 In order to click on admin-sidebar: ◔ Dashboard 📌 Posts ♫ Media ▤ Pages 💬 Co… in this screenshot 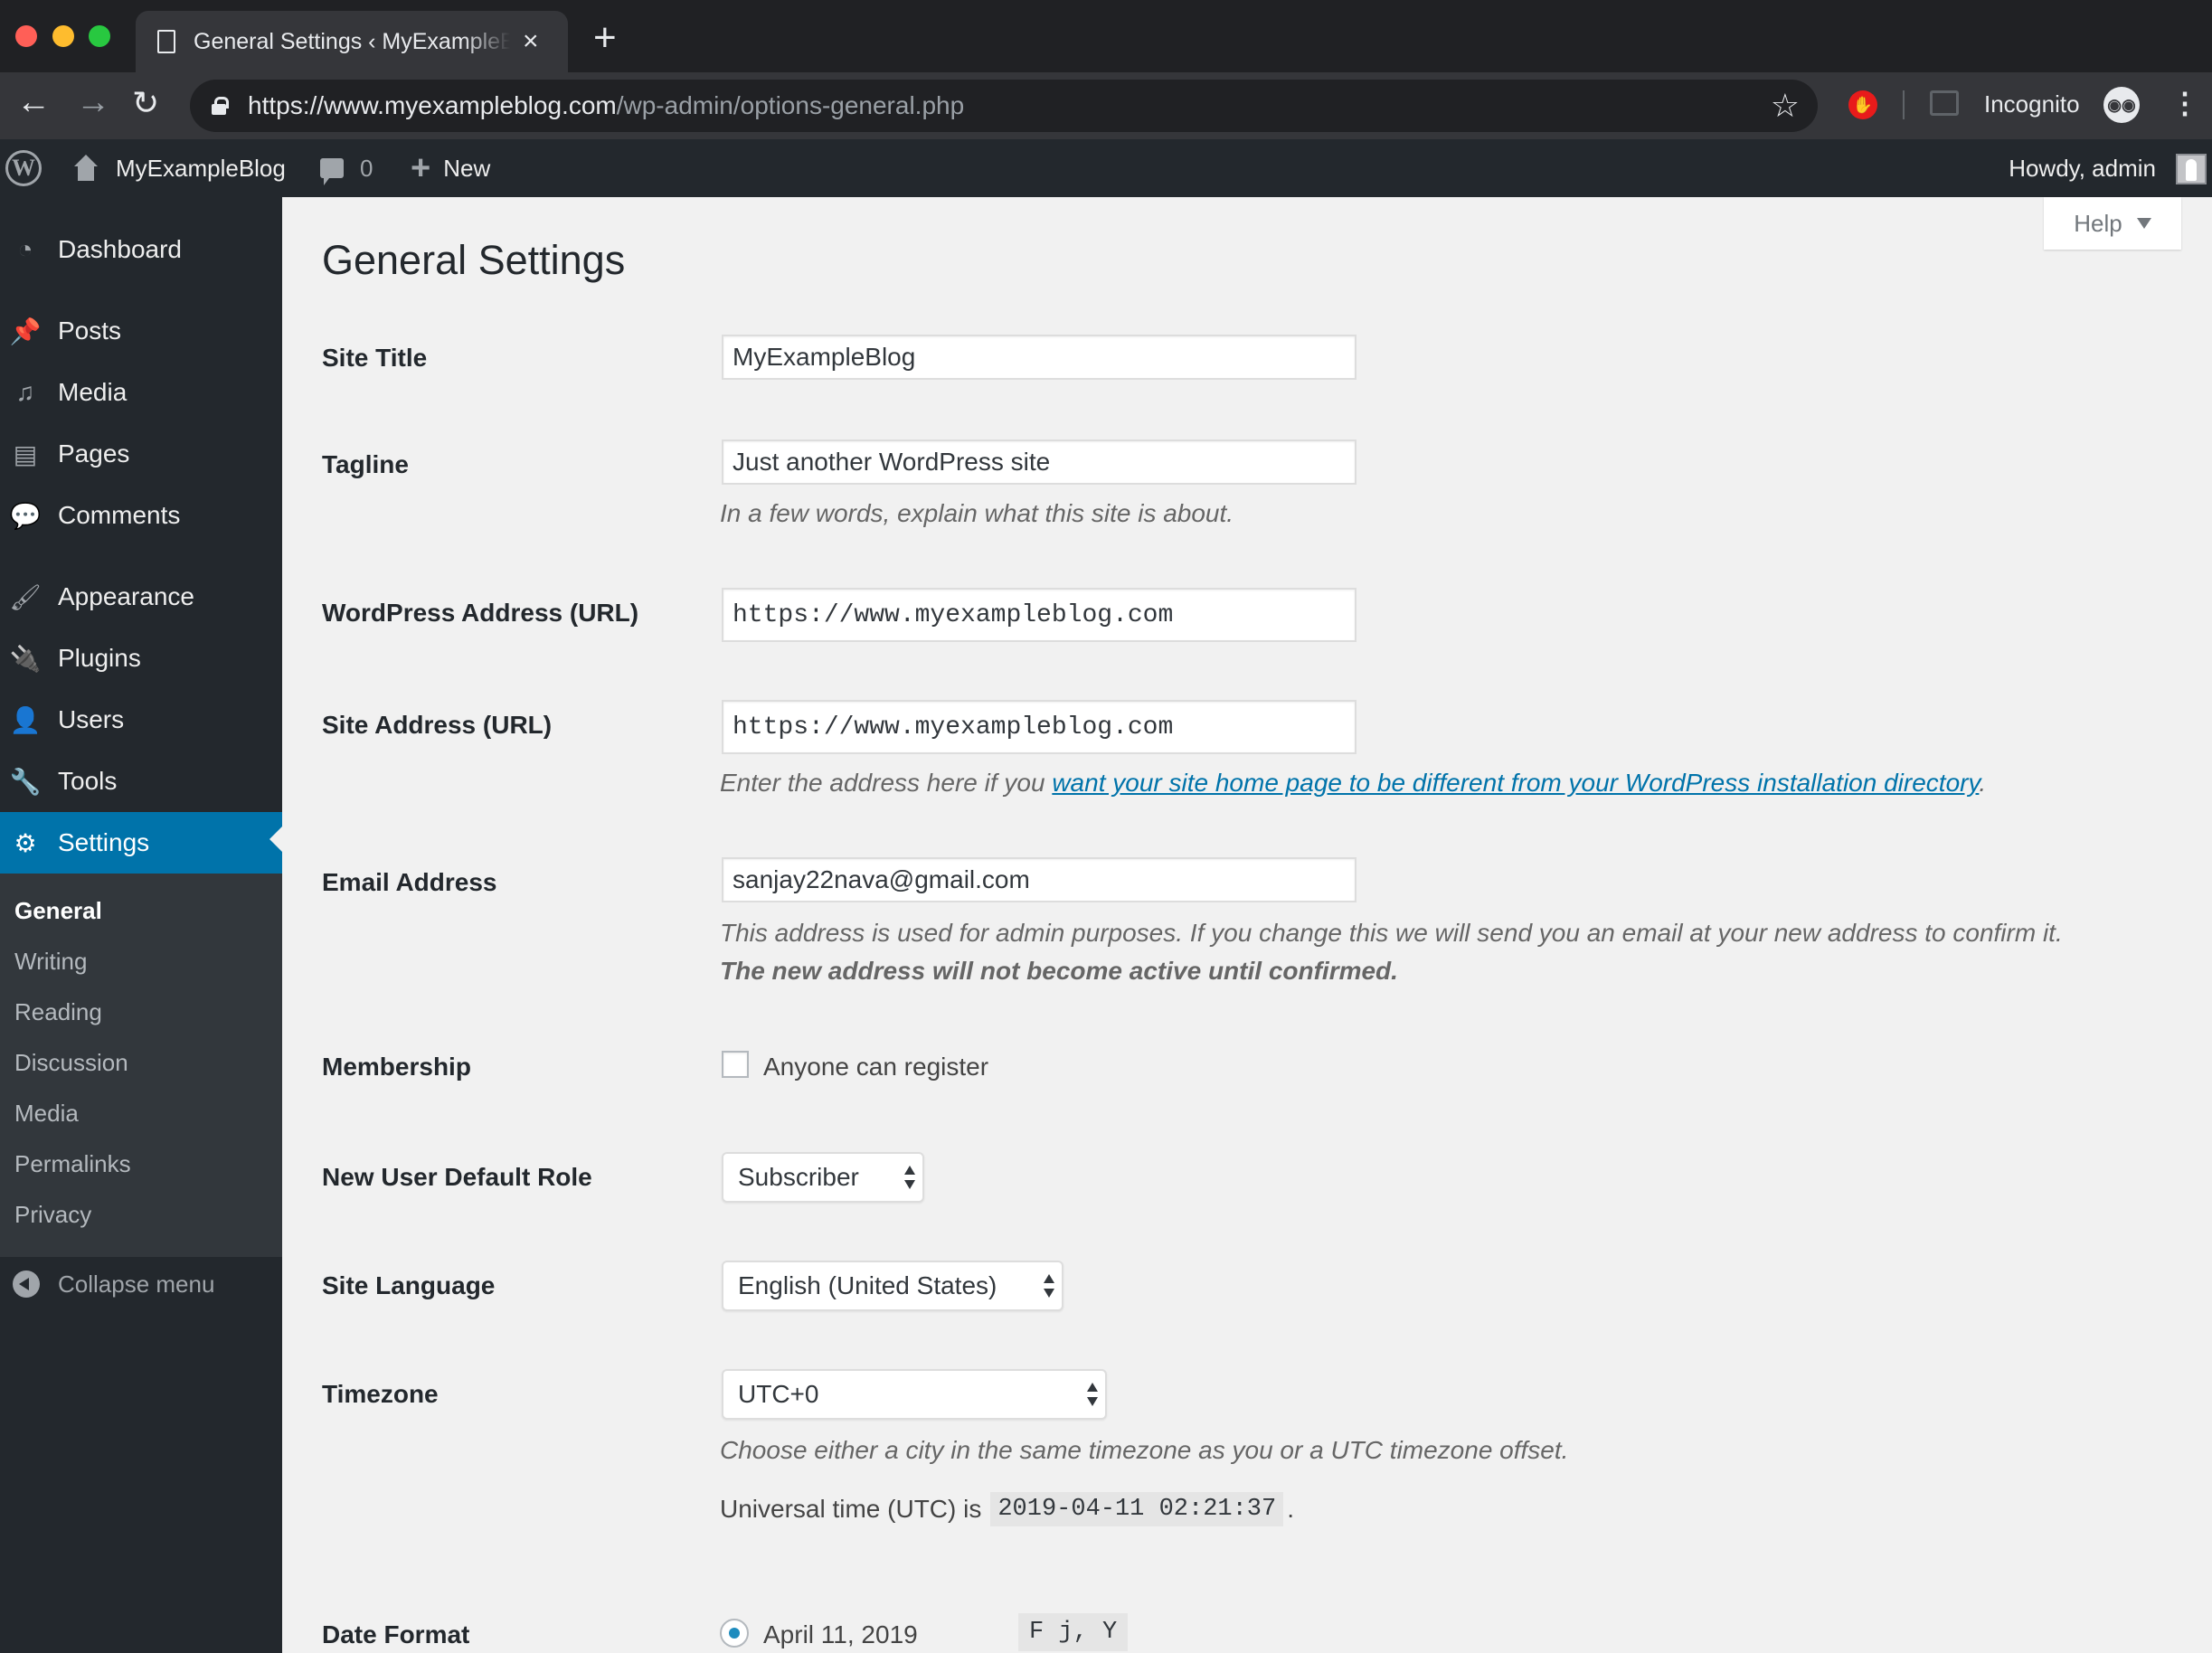, I will do `click(141, 925)`.